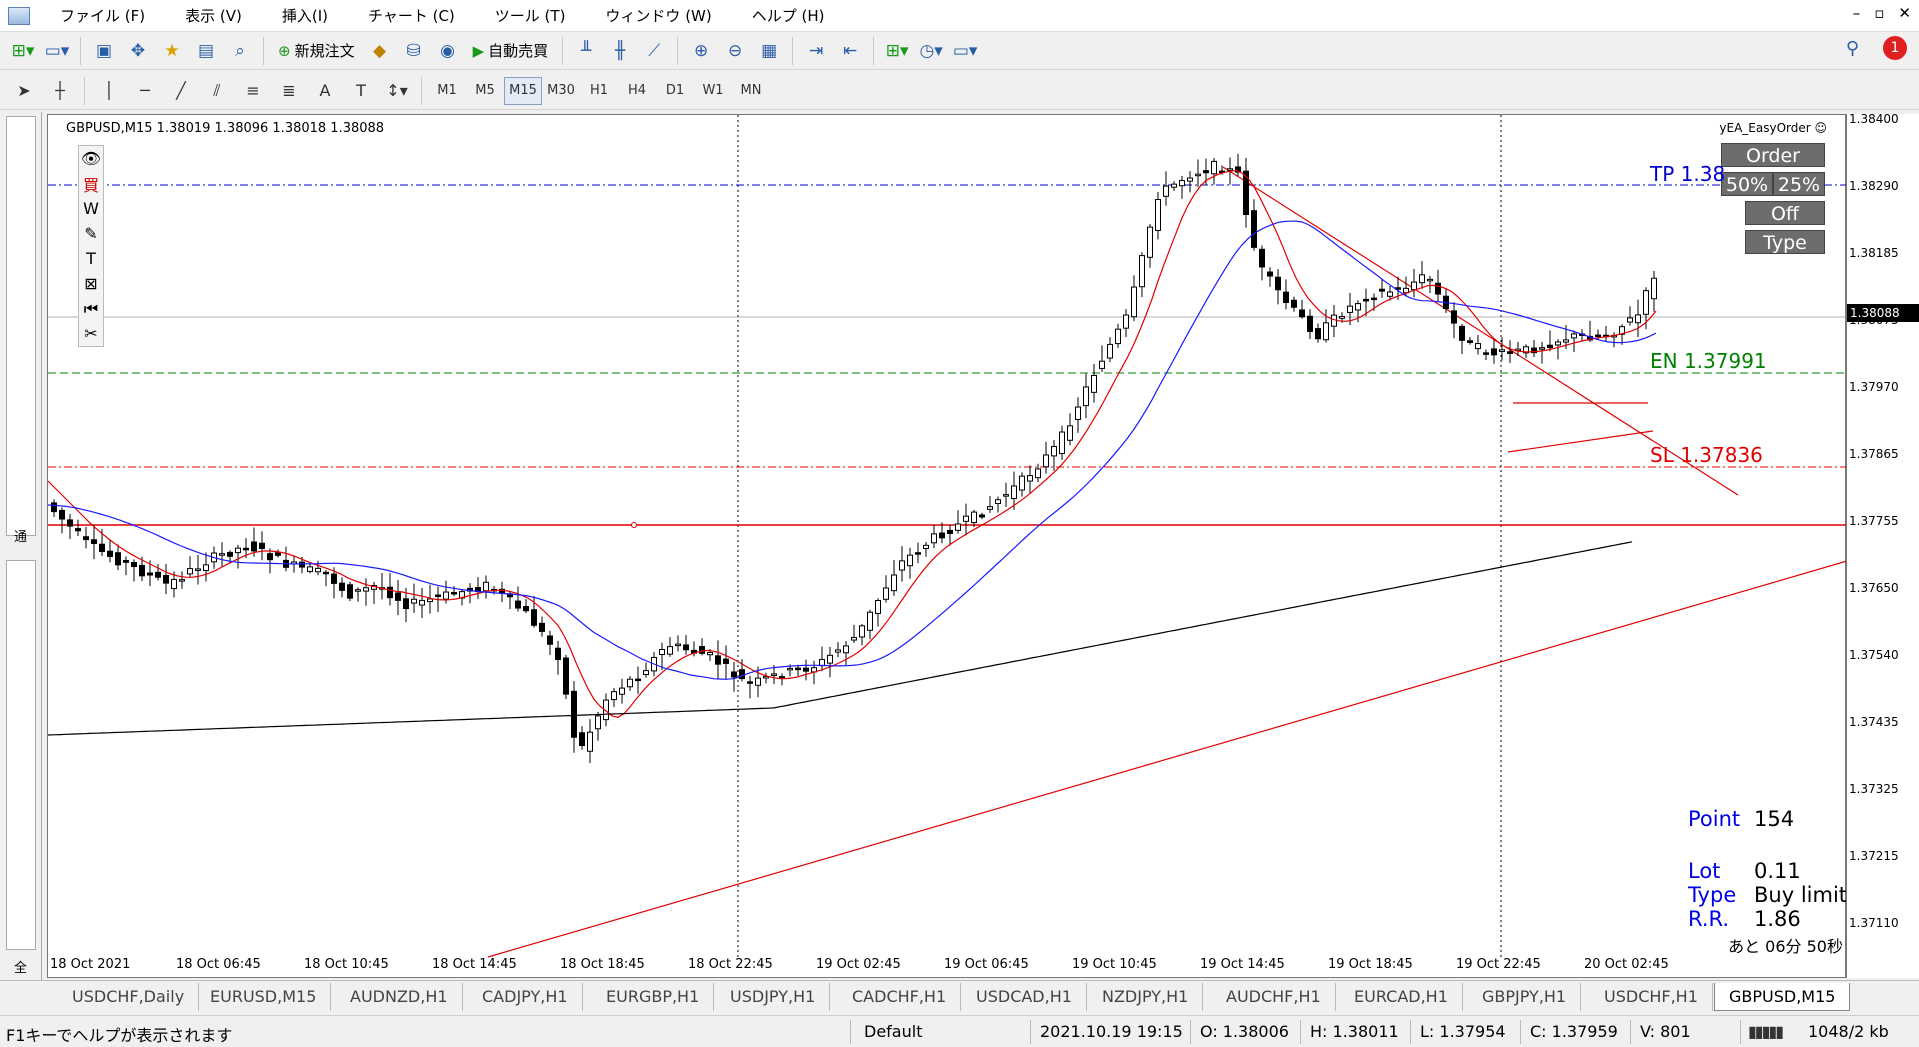  Describe the element at coordinates (1895, 48) in the screenshot. I see `notification-badge: 1` at that location.